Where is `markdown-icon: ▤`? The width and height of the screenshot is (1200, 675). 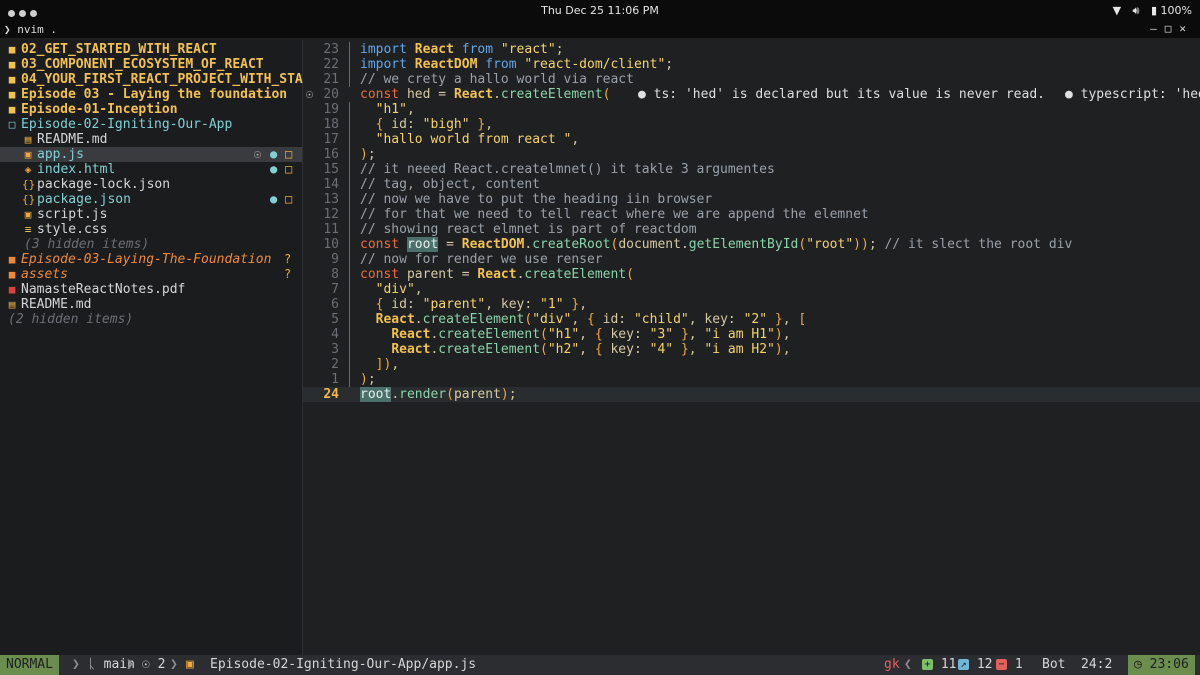 markdown-icon: ▤ is located at coordinates (12, 304).